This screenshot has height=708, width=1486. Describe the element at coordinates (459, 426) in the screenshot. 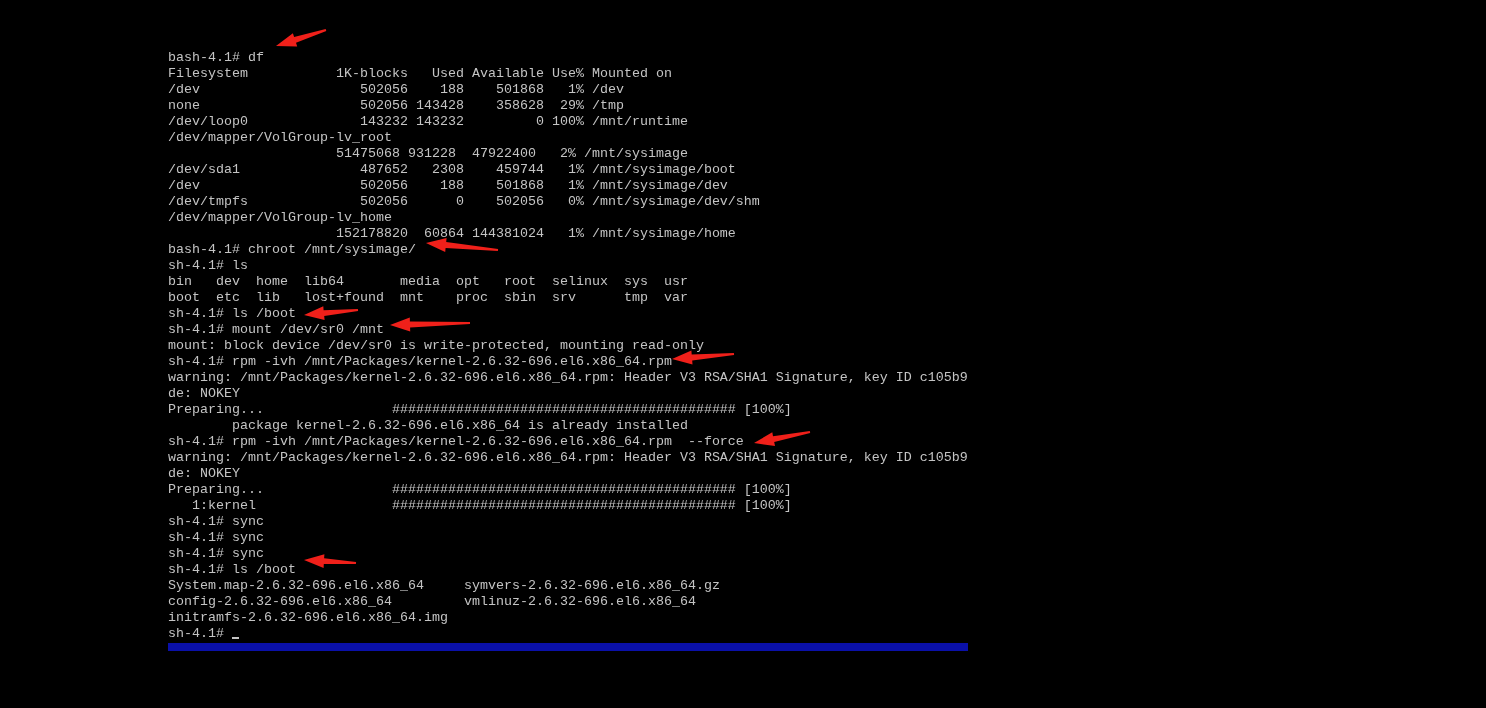

I see `terminal-line: package kernel-2.6.32-696.el6.x86_64 is already installed` at that location.